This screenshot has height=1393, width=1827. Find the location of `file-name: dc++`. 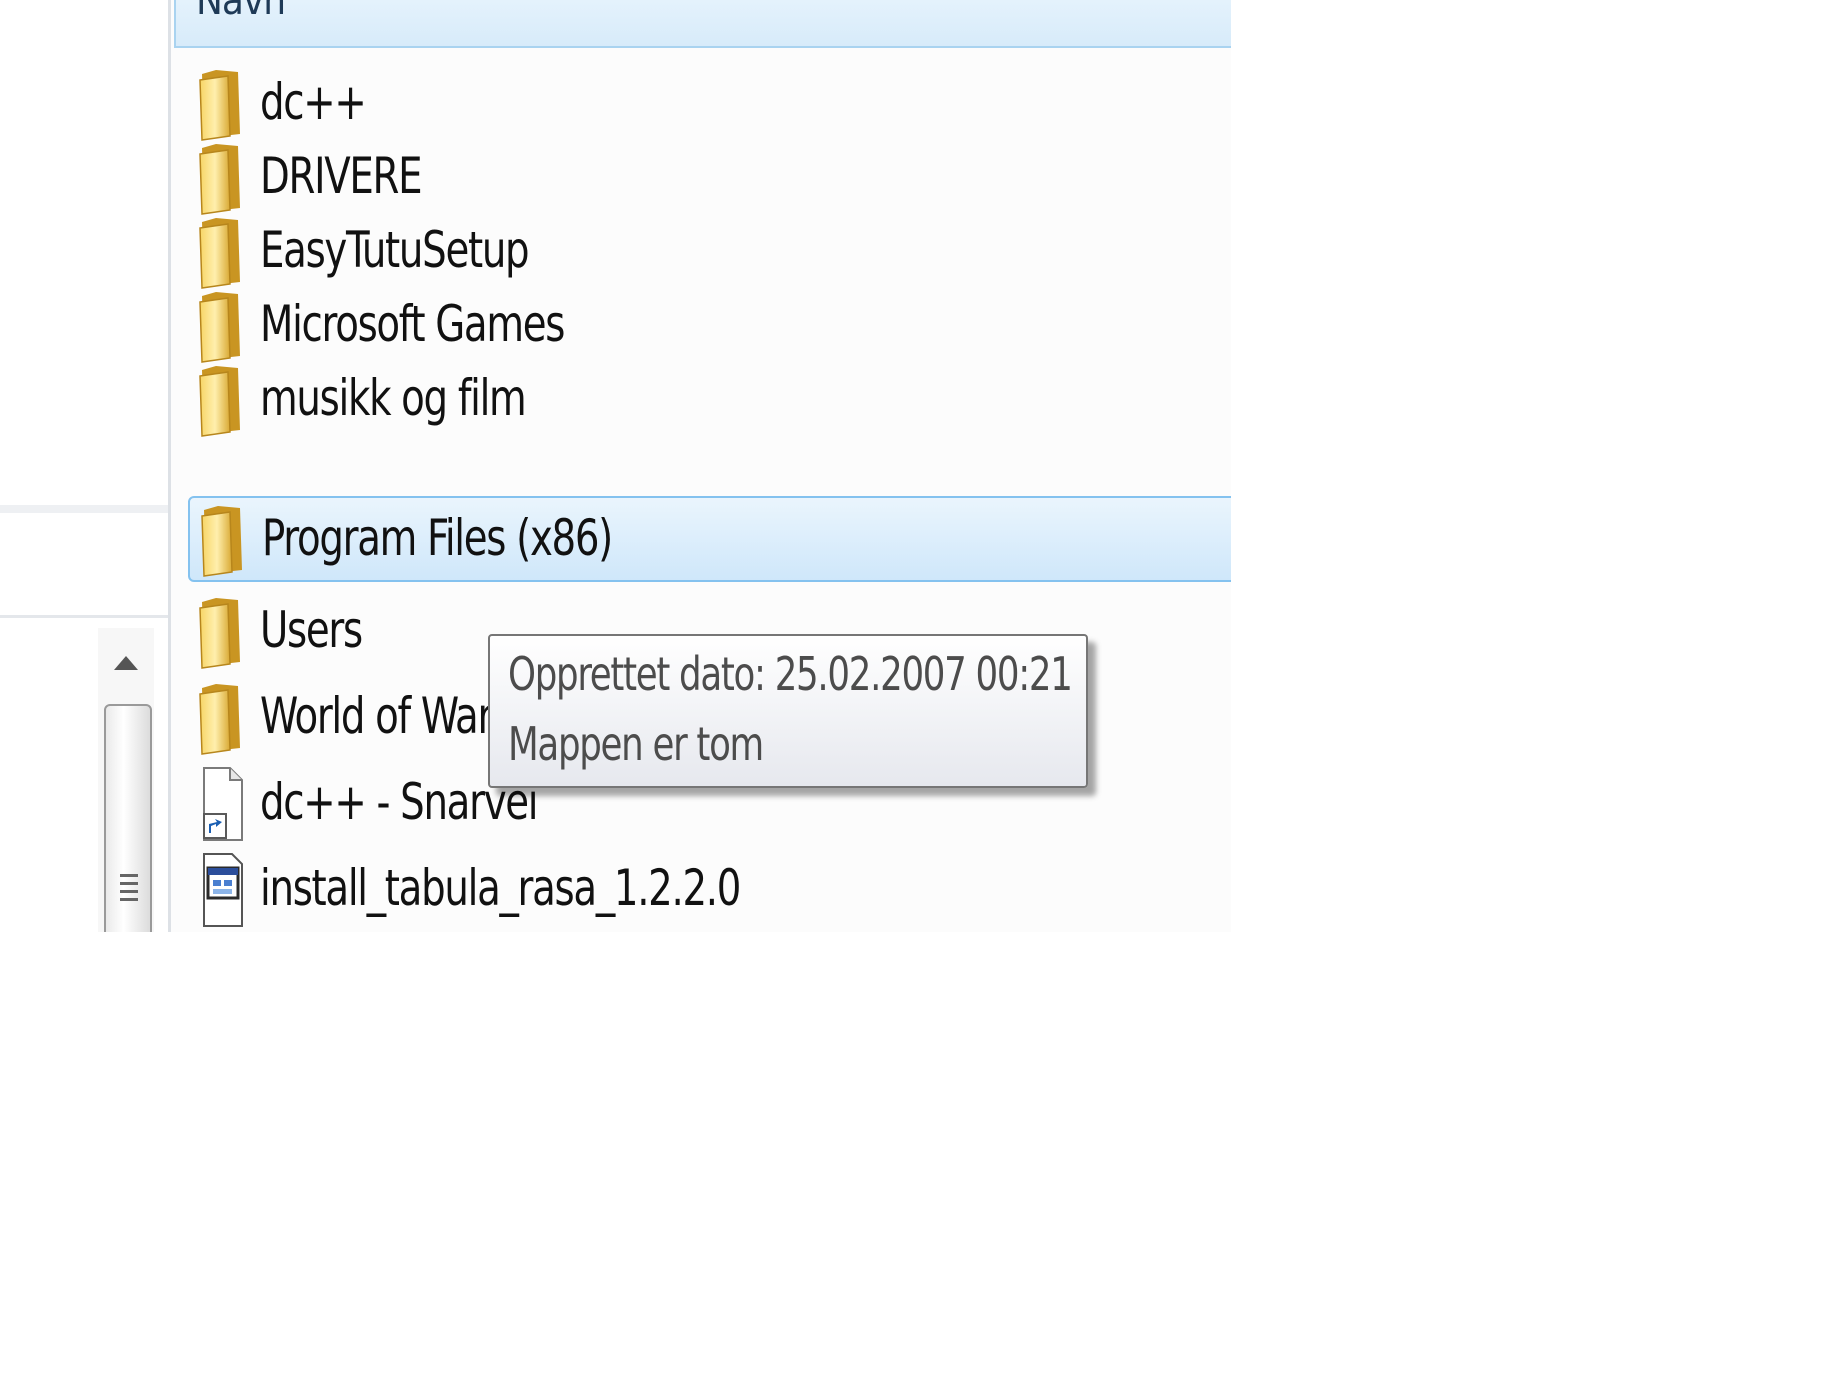

file-name: dc++ is located at coordinates (313, 102).